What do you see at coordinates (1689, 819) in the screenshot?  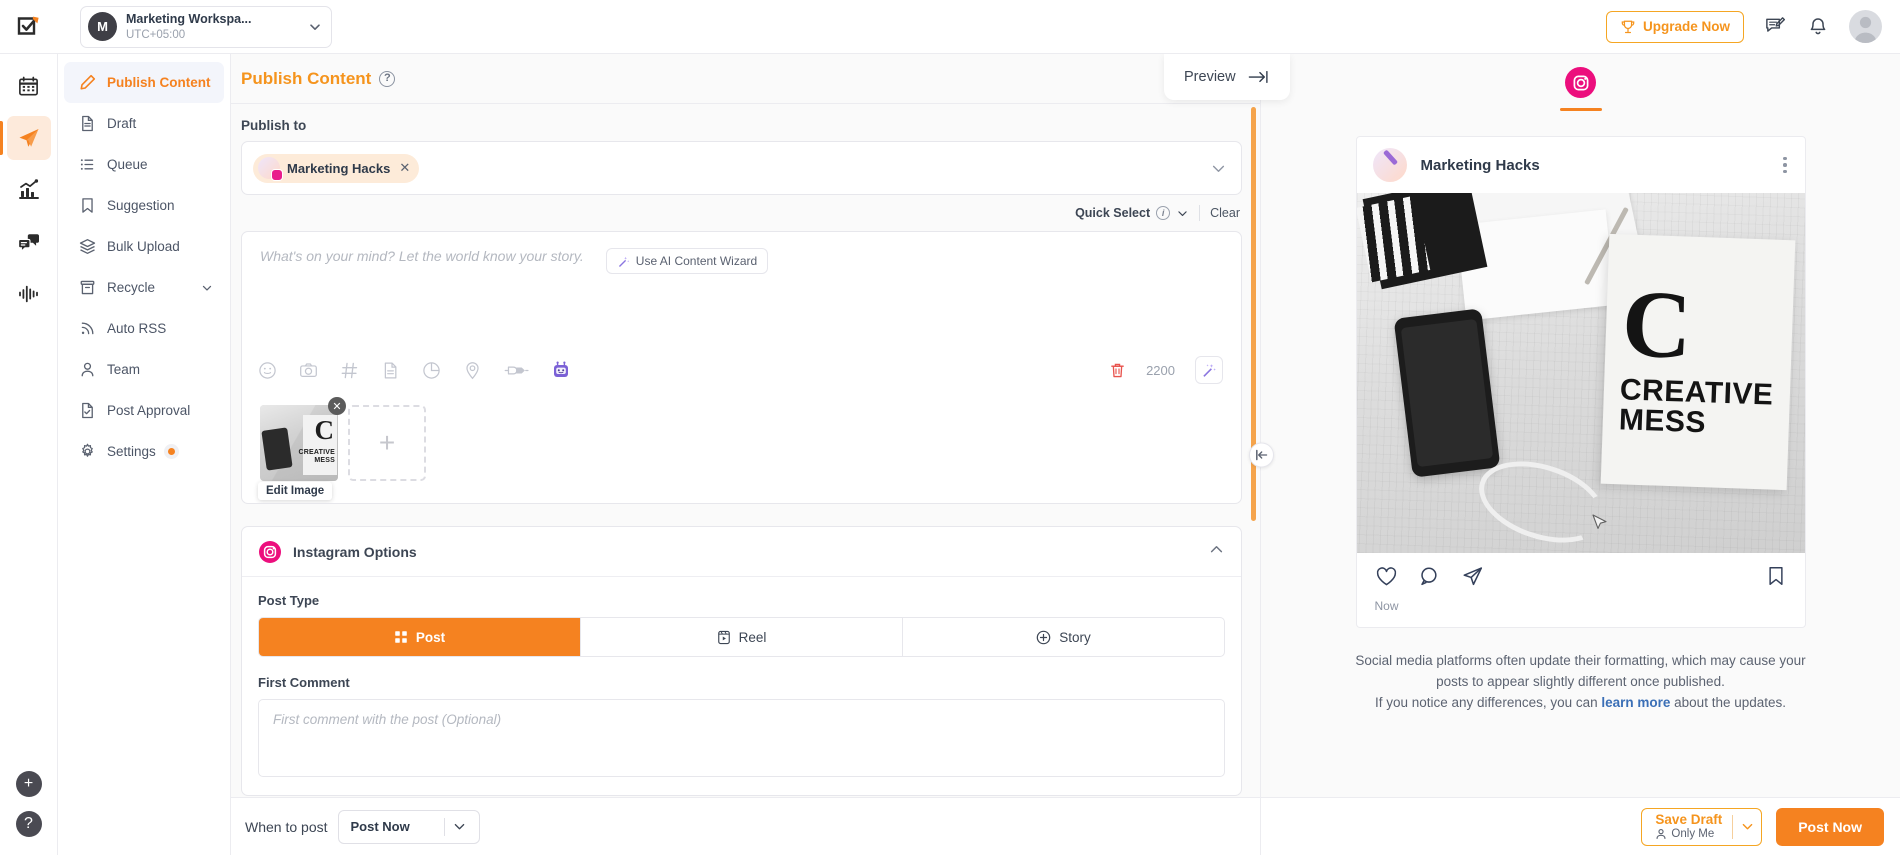 I see `save-draft-label: Save Draft` at bounding box center [1689, 819].